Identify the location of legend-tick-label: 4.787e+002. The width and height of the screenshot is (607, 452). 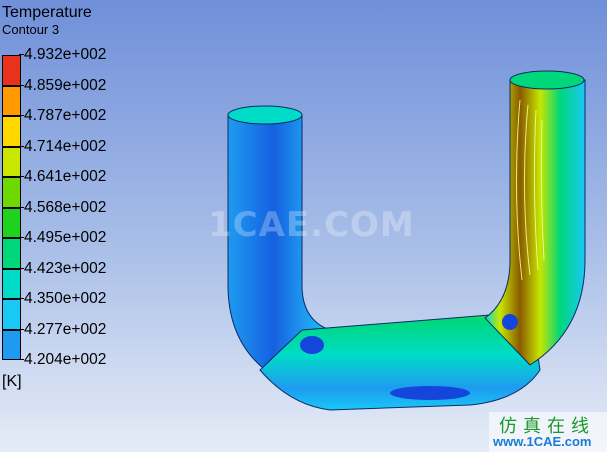
(62, 115).